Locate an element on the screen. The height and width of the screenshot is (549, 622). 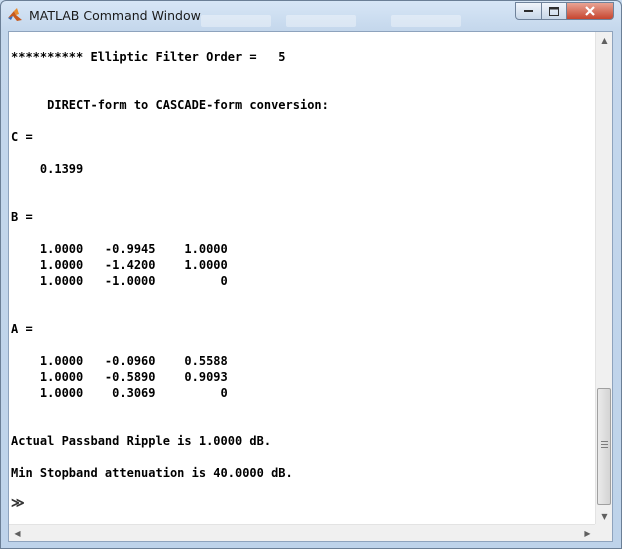
scroll-up-icon: ▲ is located at coordinates (604, 40).